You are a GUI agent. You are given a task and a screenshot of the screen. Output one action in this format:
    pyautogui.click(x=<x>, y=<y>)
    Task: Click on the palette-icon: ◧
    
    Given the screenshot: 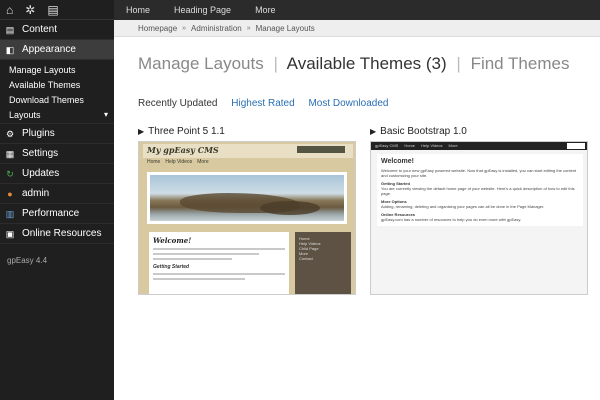 What is the action you would take?
    pyautogui.click(x=10, y=49)
    